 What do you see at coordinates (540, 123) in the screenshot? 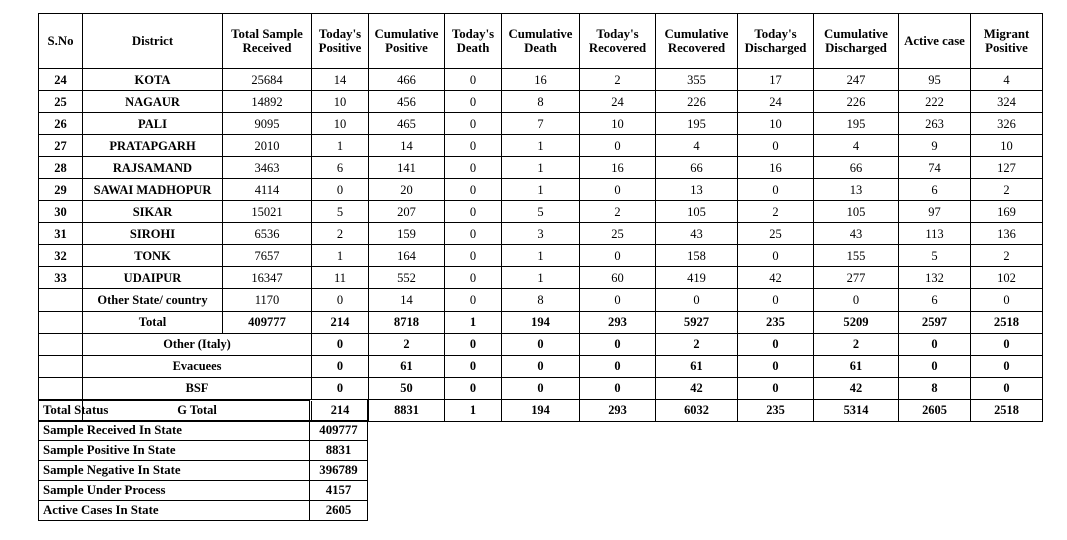
I see `cell-cumulative-death: 7` at bounding box center [540, 123].